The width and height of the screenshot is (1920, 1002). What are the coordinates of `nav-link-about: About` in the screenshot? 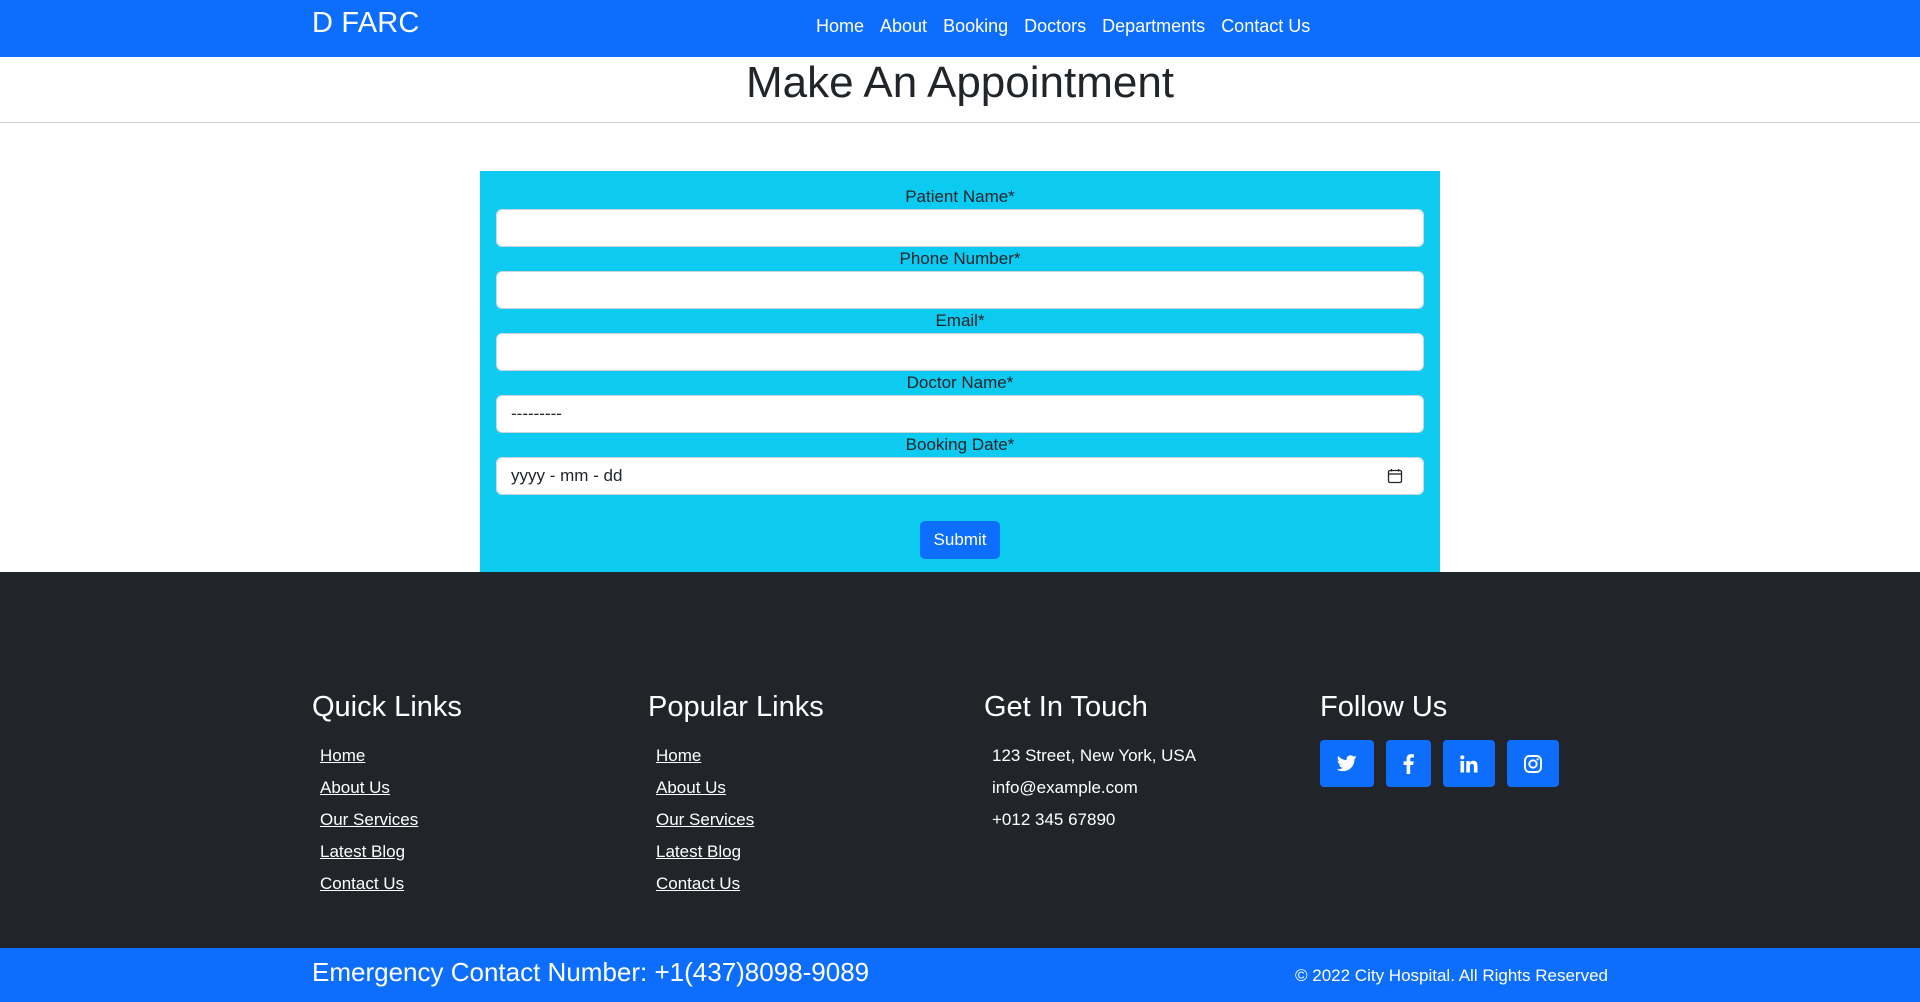 It's located at (903, 26).